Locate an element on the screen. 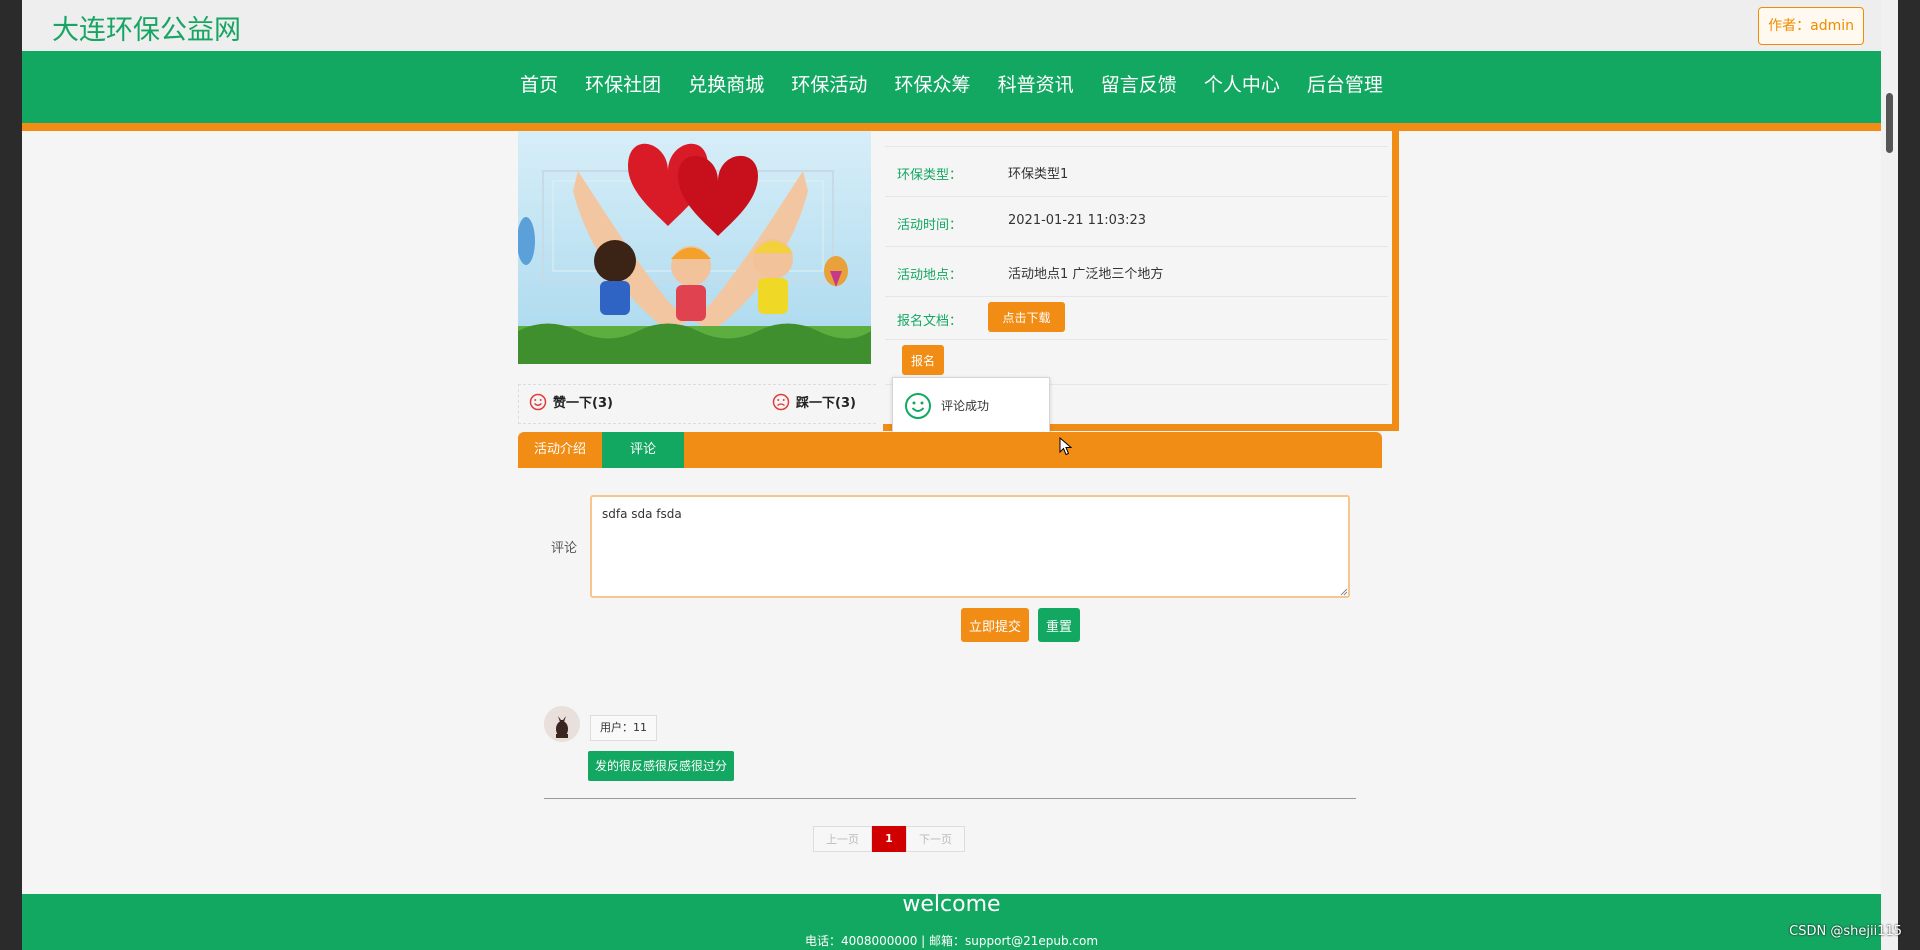 This screenshot has height=950, width=1920. mouse-cursor-icon is located at coordinates (1066, 446).